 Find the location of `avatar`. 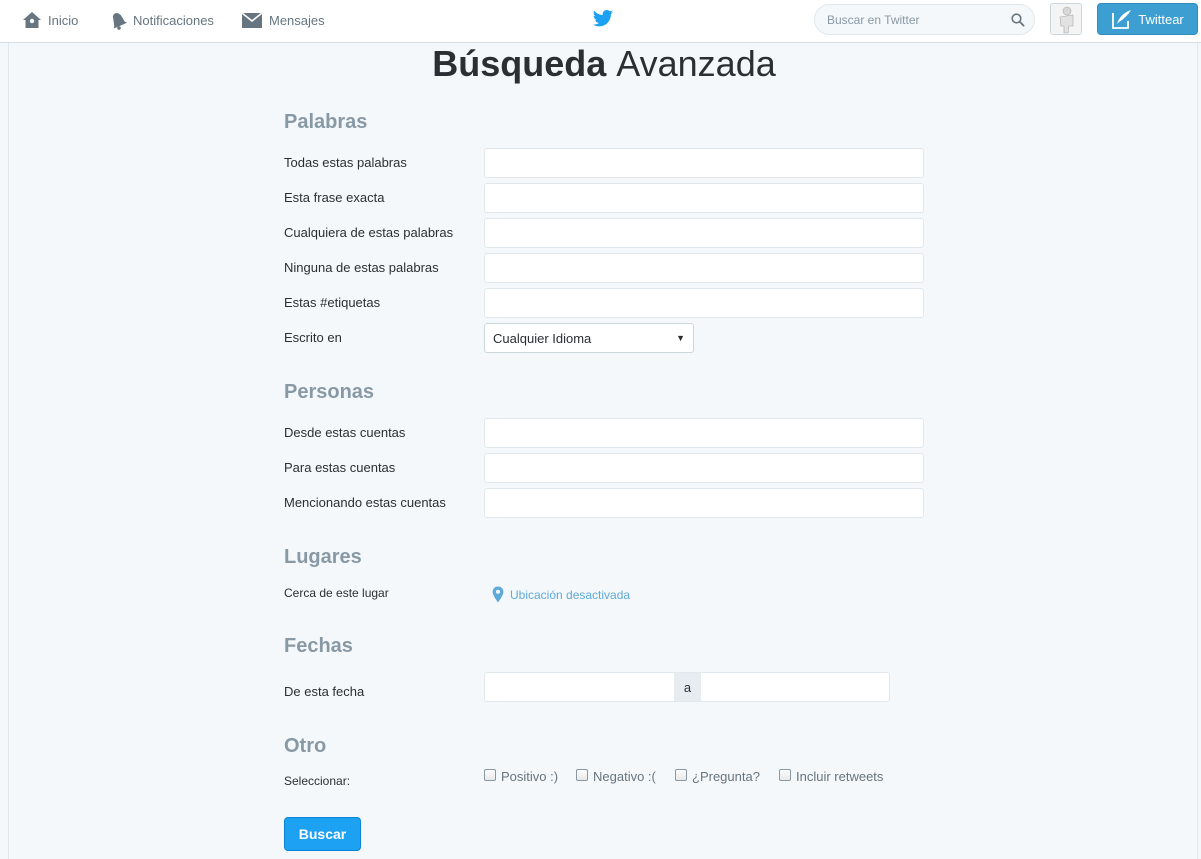

avatar is located at coordinates (1066, 19).